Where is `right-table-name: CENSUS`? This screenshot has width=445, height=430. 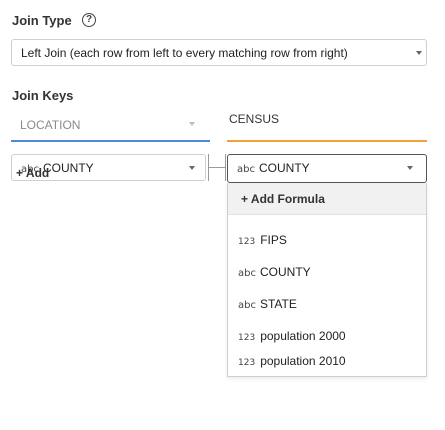
right-table-name: CENSUS is located at coordinates (254, 119).